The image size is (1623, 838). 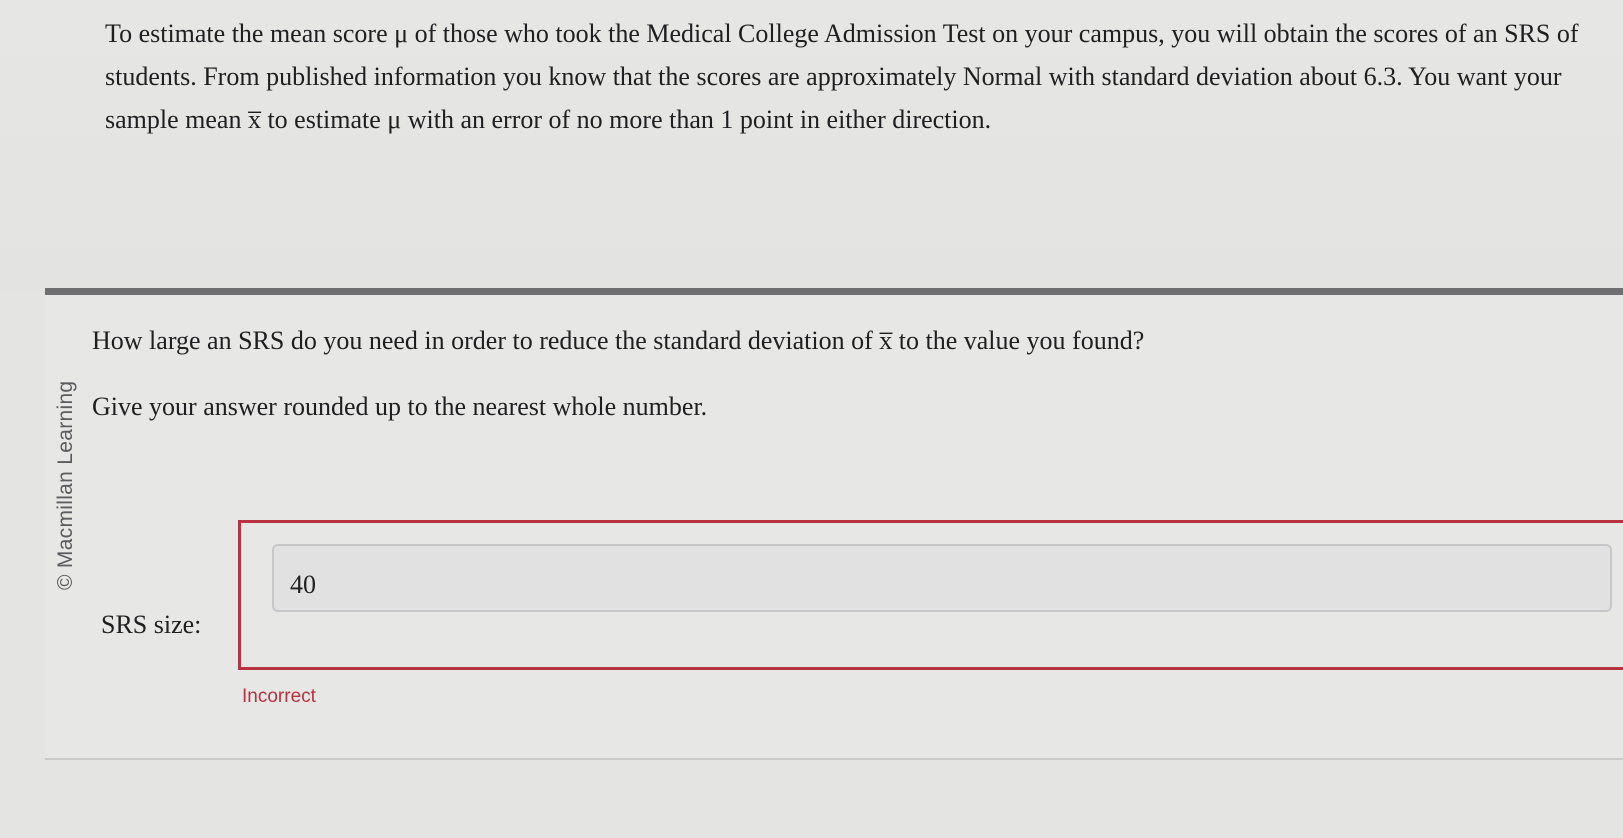 I want to click on copyright-watermark: © Macmillan Learning, so click(x=65, y=485).